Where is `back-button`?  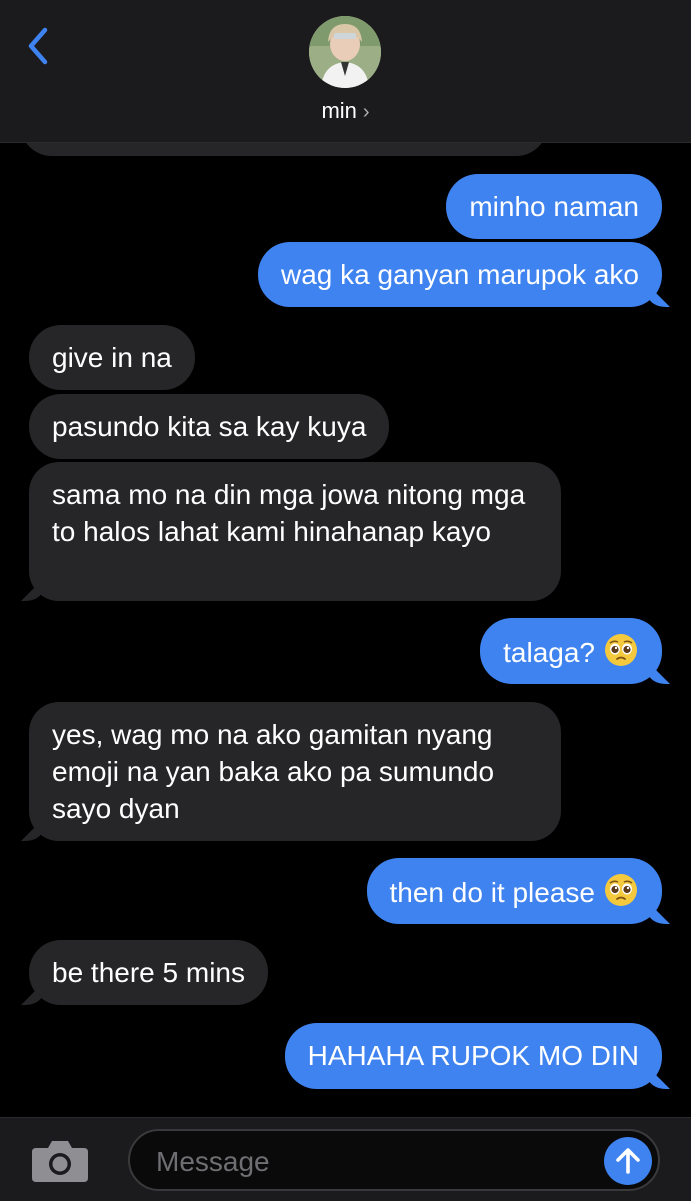
back-button is located at coordinates (38, 46).